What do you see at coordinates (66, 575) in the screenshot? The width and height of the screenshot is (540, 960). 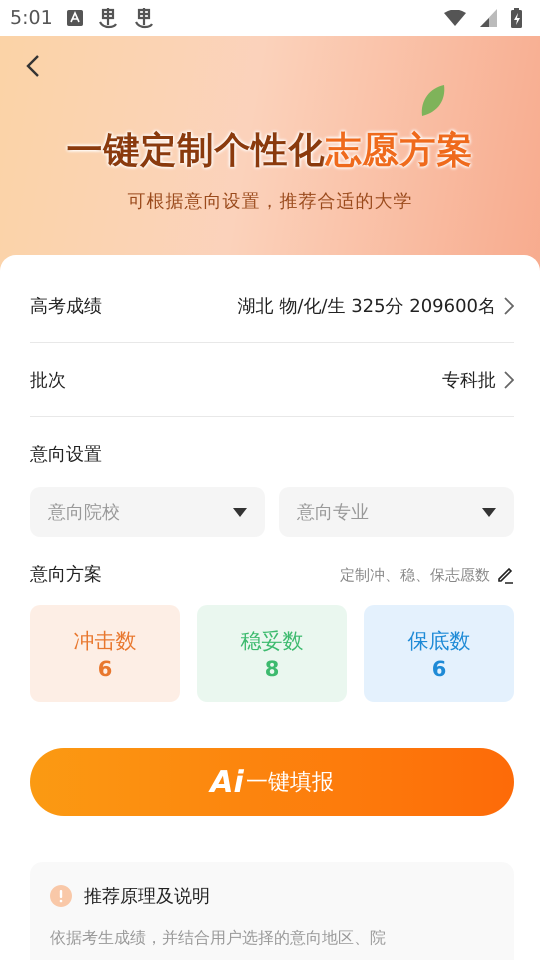 I see `section-title: 意向方案` at bounding box center [66, 575].